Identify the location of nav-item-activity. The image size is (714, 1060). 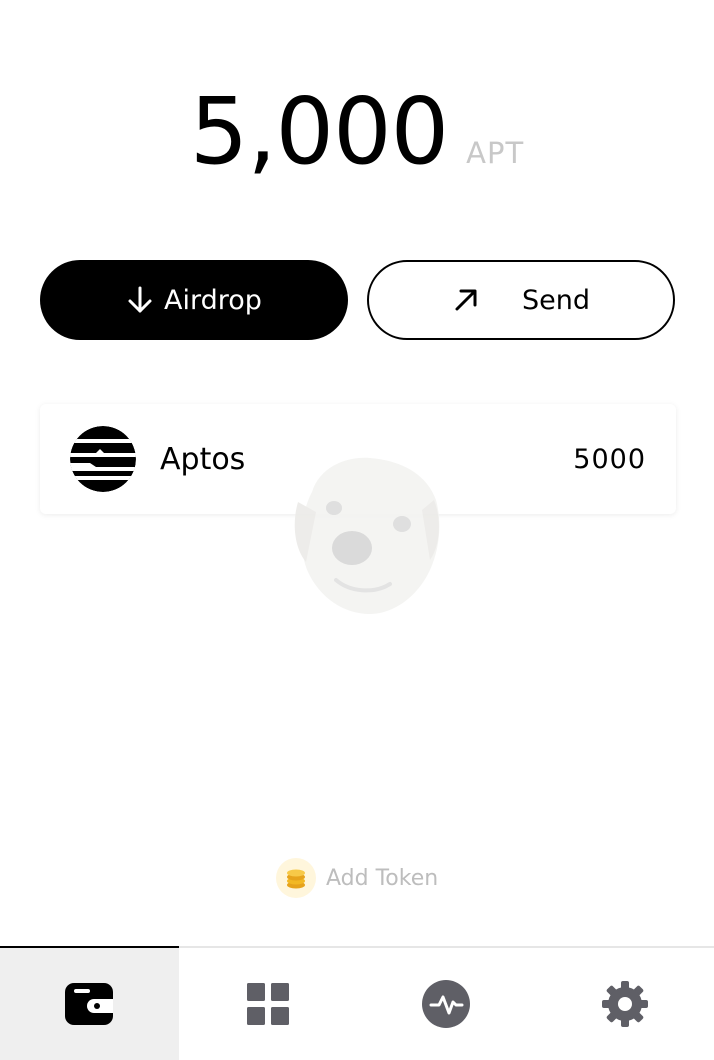
(446, 1004).